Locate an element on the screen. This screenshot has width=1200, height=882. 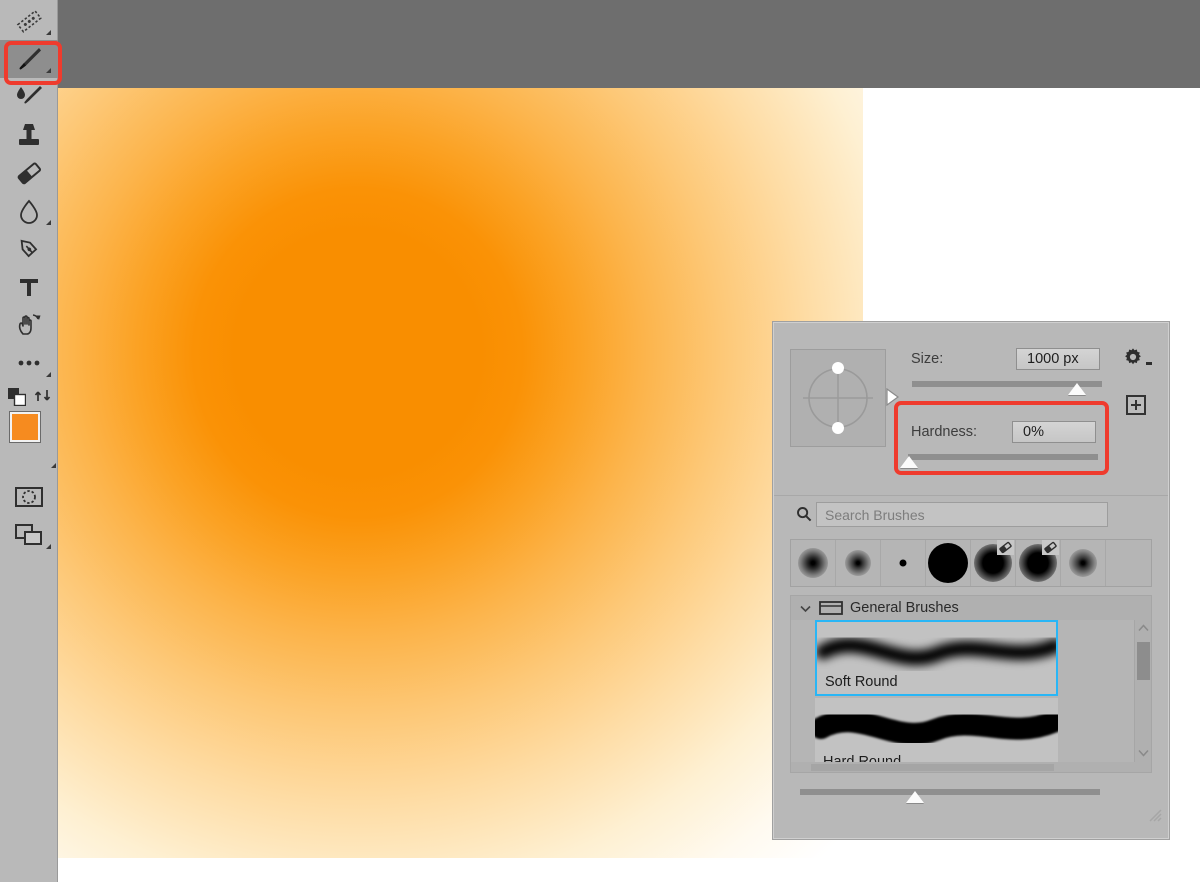
scrollbar-thumb is located at coordinates (1143, 661).